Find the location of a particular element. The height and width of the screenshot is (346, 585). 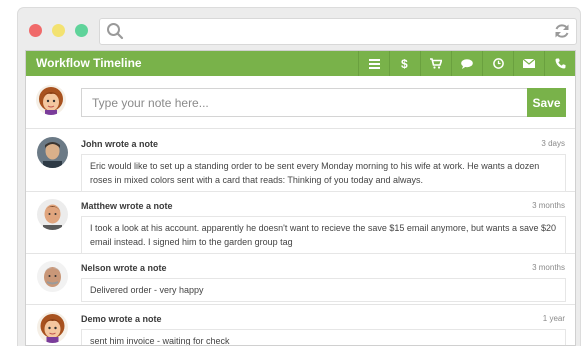

maximize-window-button is located at coordinates (81, 30).